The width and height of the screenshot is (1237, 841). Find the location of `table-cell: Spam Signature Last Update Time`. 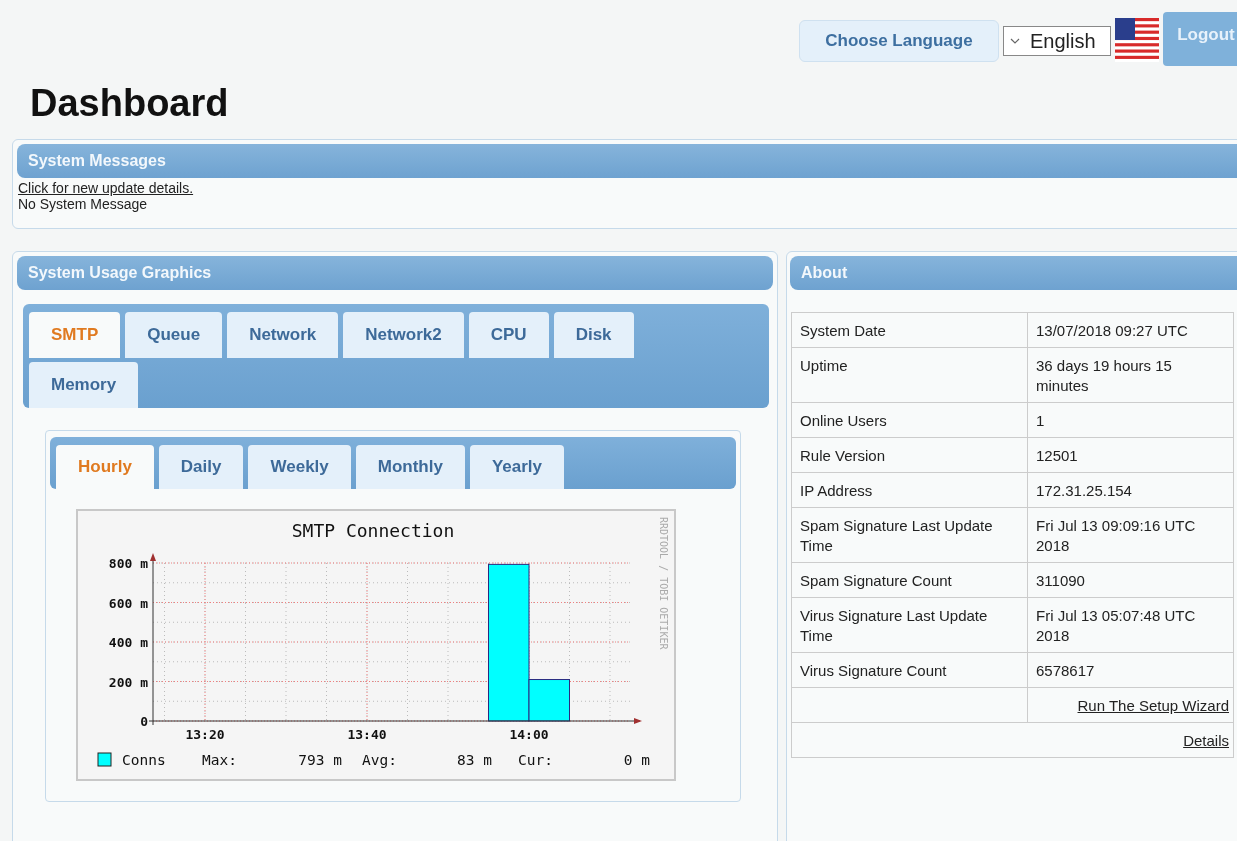

table-cell: Spam Signature Last Update Time is located at coordinates (909, 535).